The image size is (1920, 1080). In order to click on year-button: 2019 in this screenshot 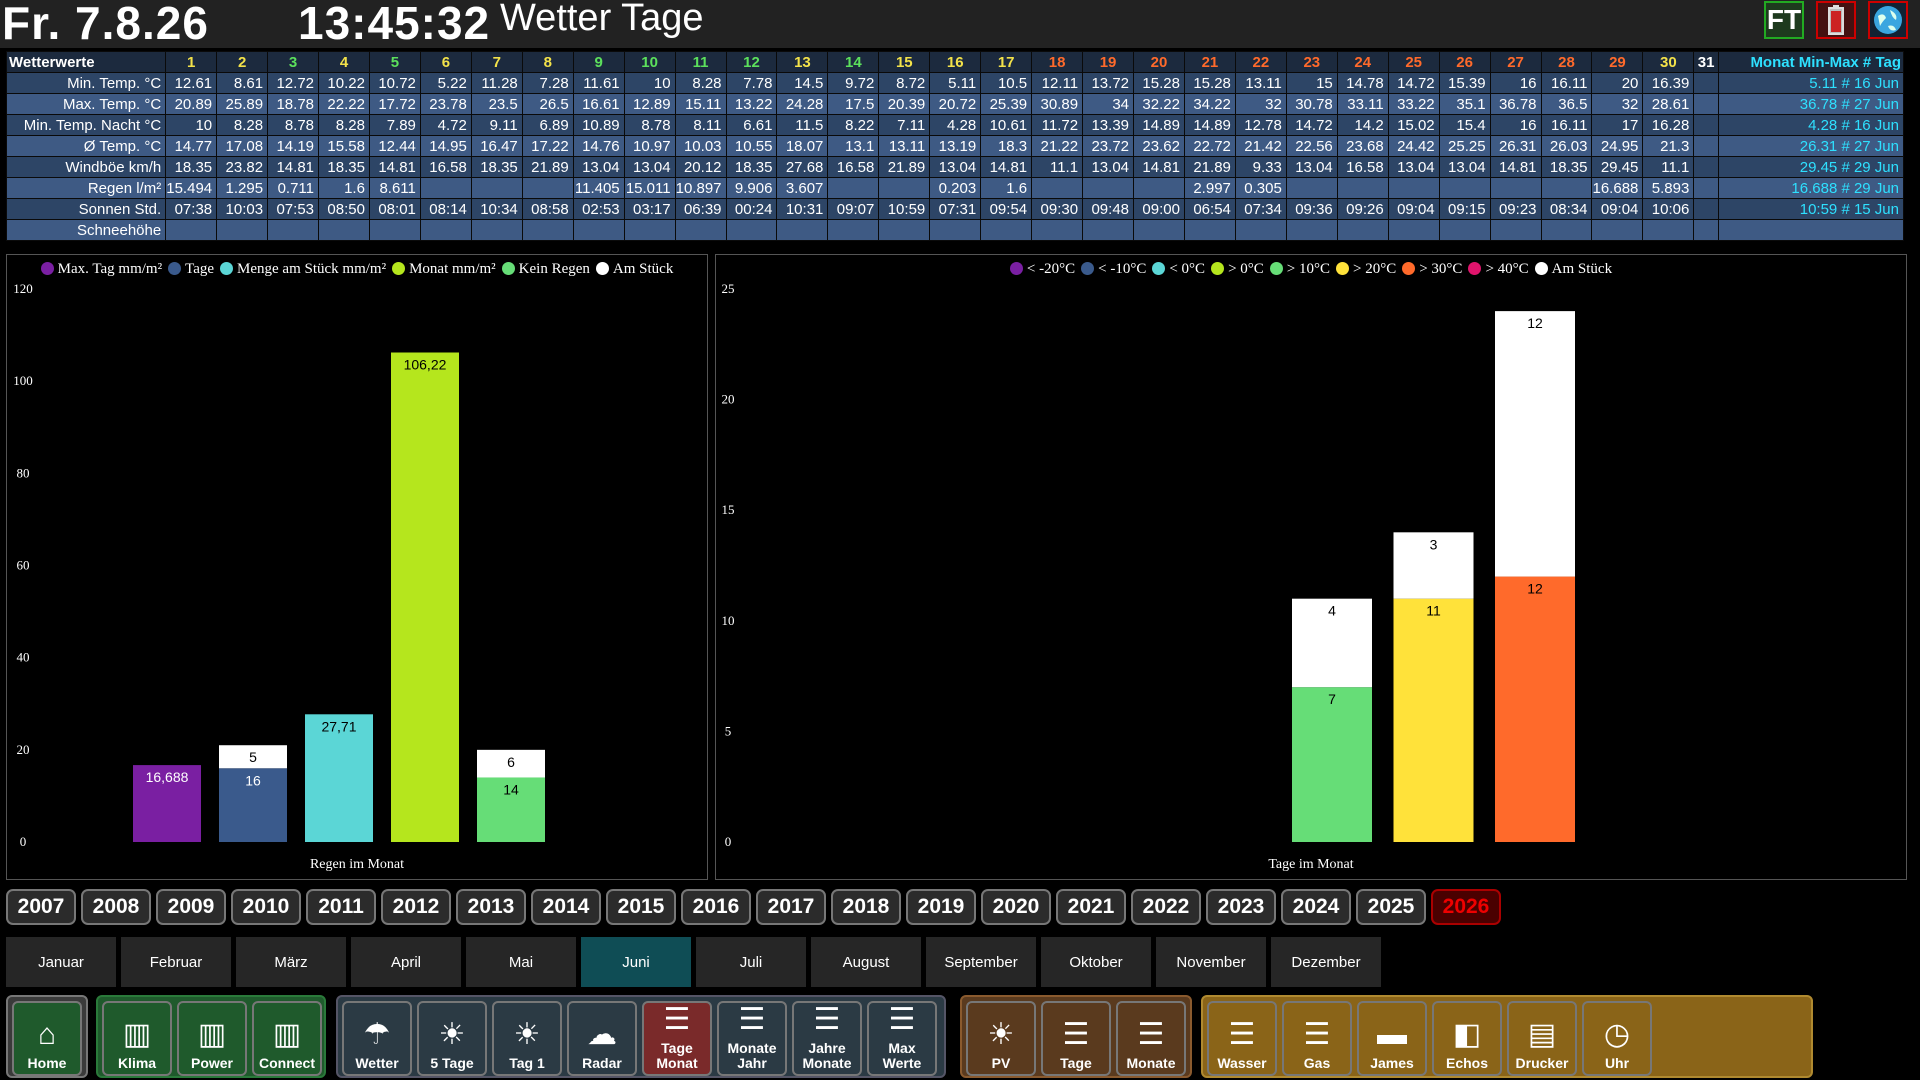, I will do `click(941, 907)`.